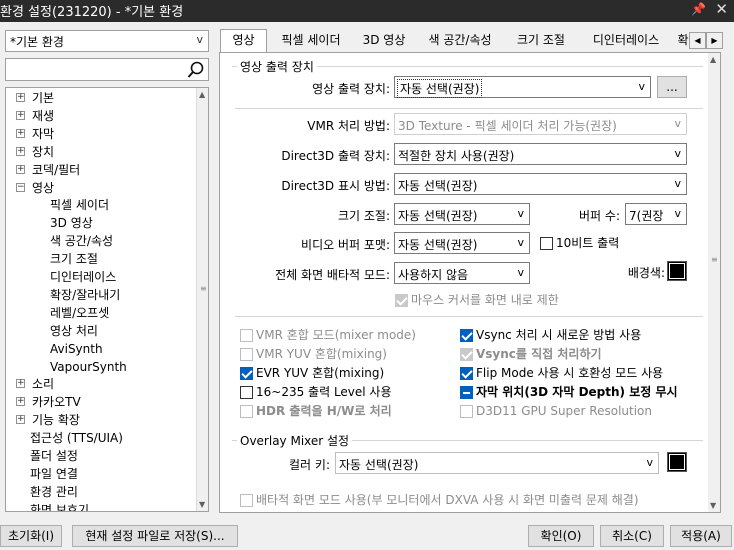 The height and width of the screenshot is (550, 734). Describe the element at coordinates (541, 41) in the screenshot. I see `tab-resize: 크기 조절` at that location.